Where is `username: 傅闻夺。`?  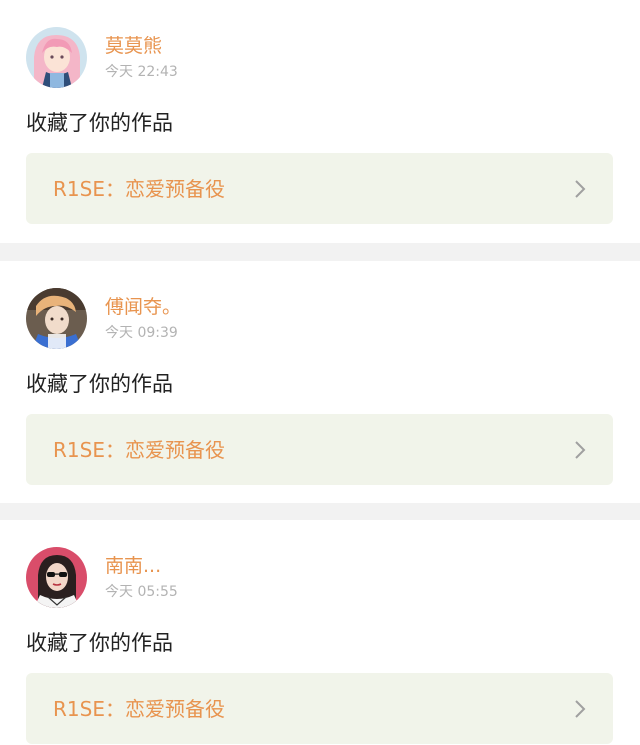 username: 傅闻夺。 is located at coordinates (143, 307).